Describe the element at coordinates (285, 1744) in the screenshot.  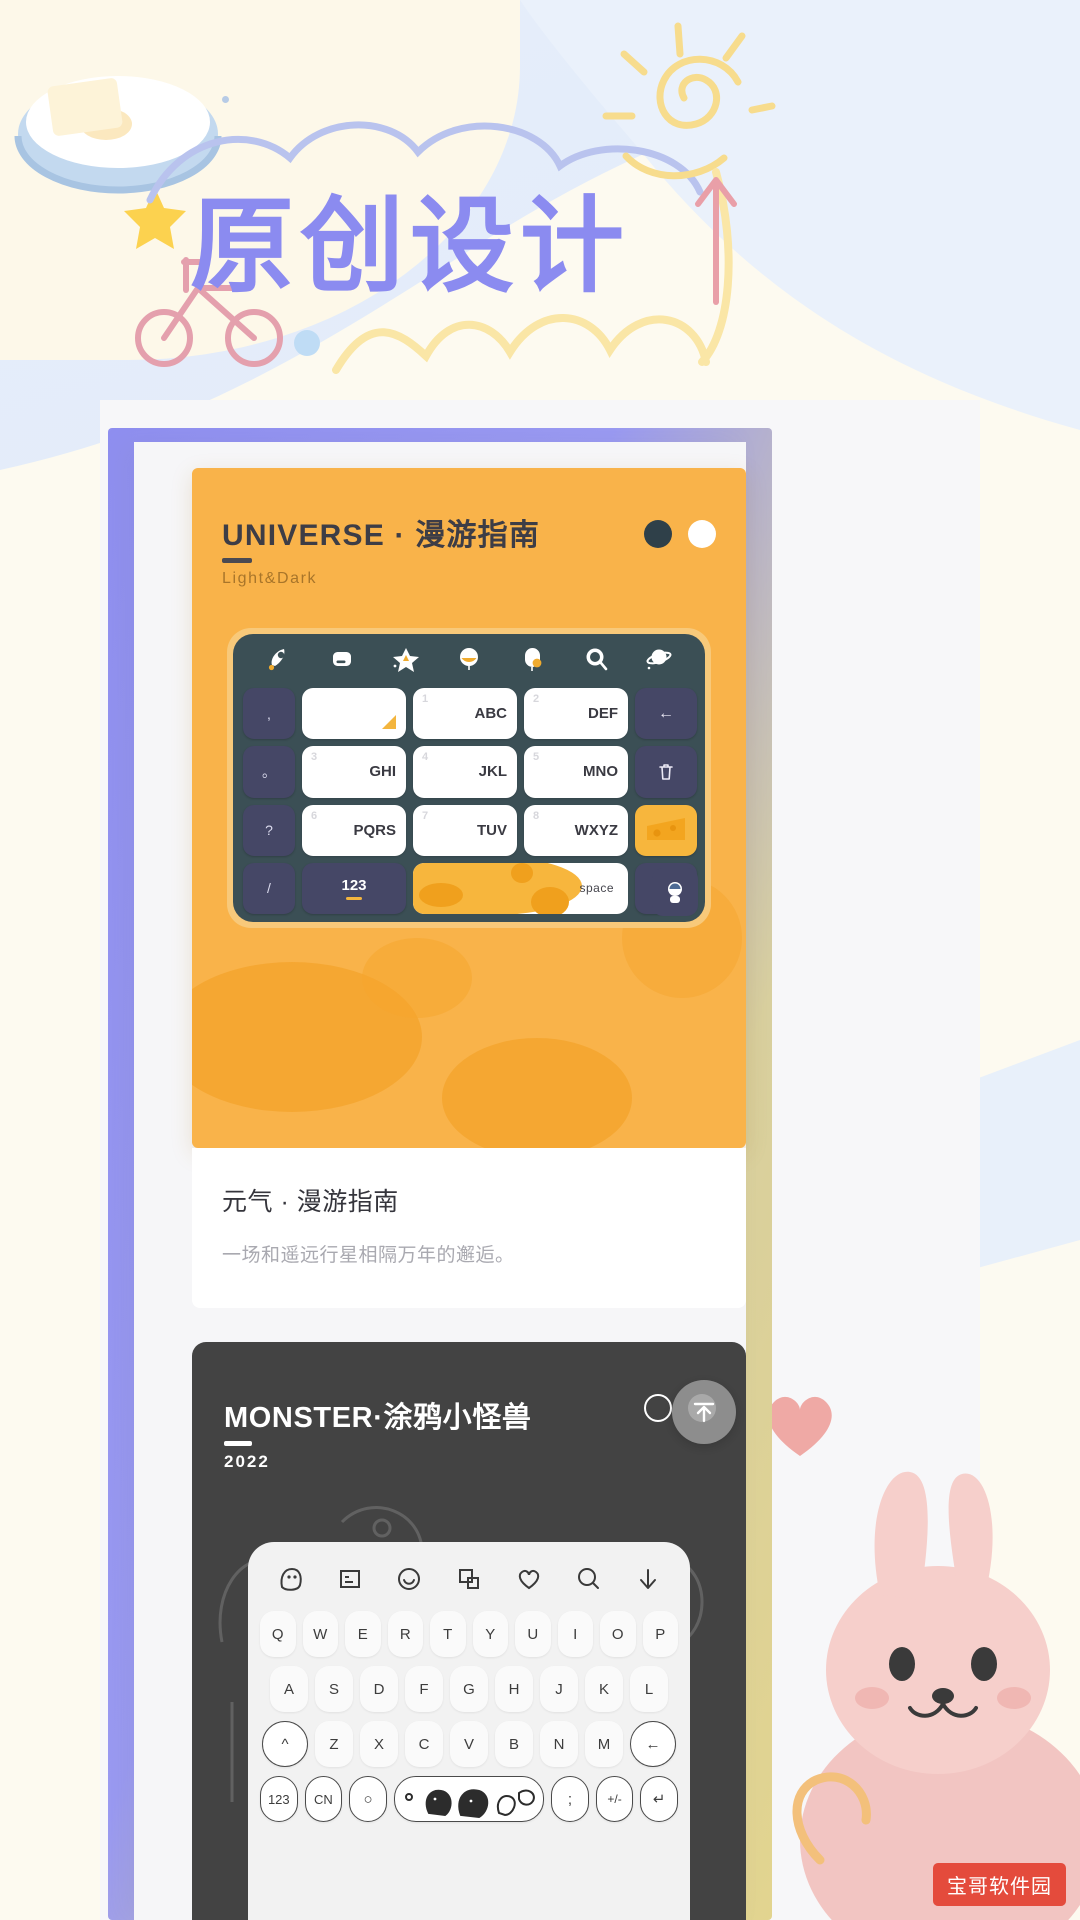
I see `key-shift: ^` at that location.